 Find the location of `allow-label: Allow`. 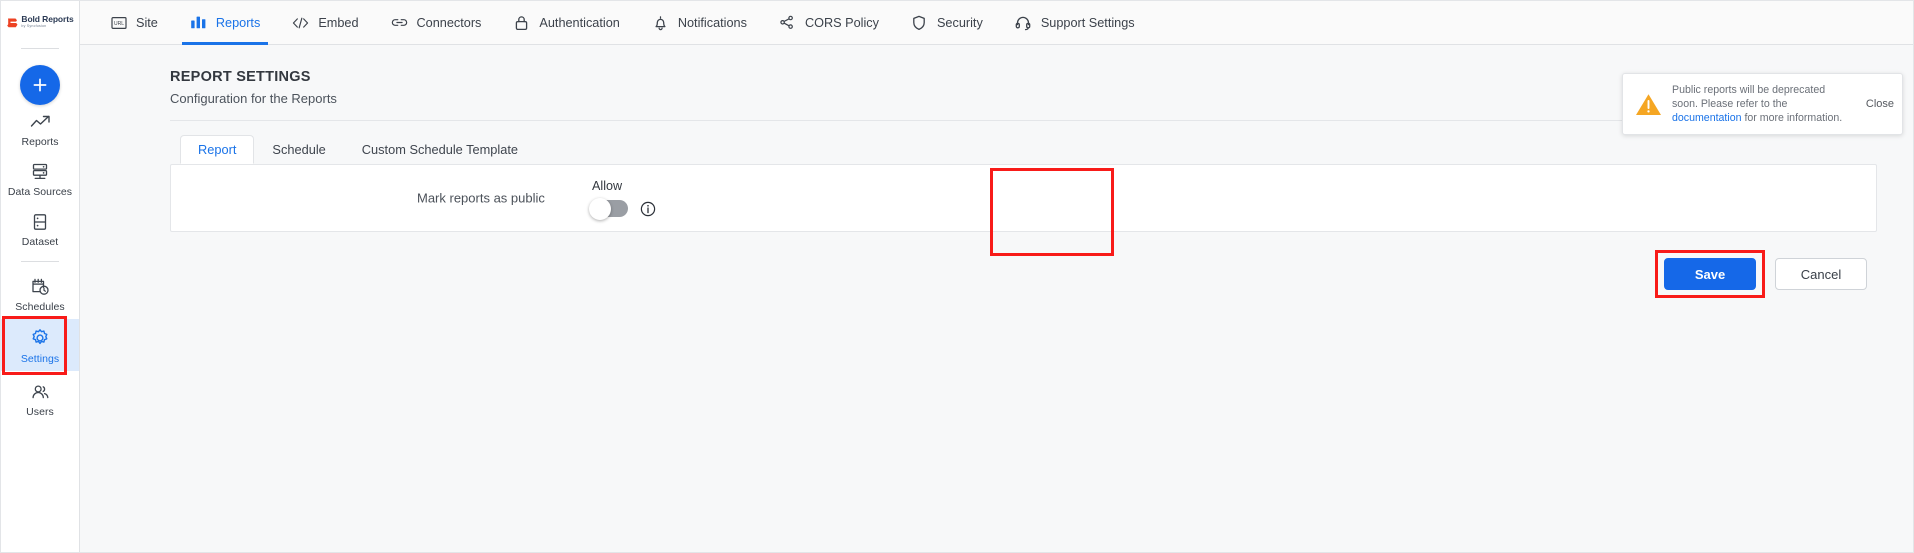

allow-label: Allow is located at coordinates (607, 186).